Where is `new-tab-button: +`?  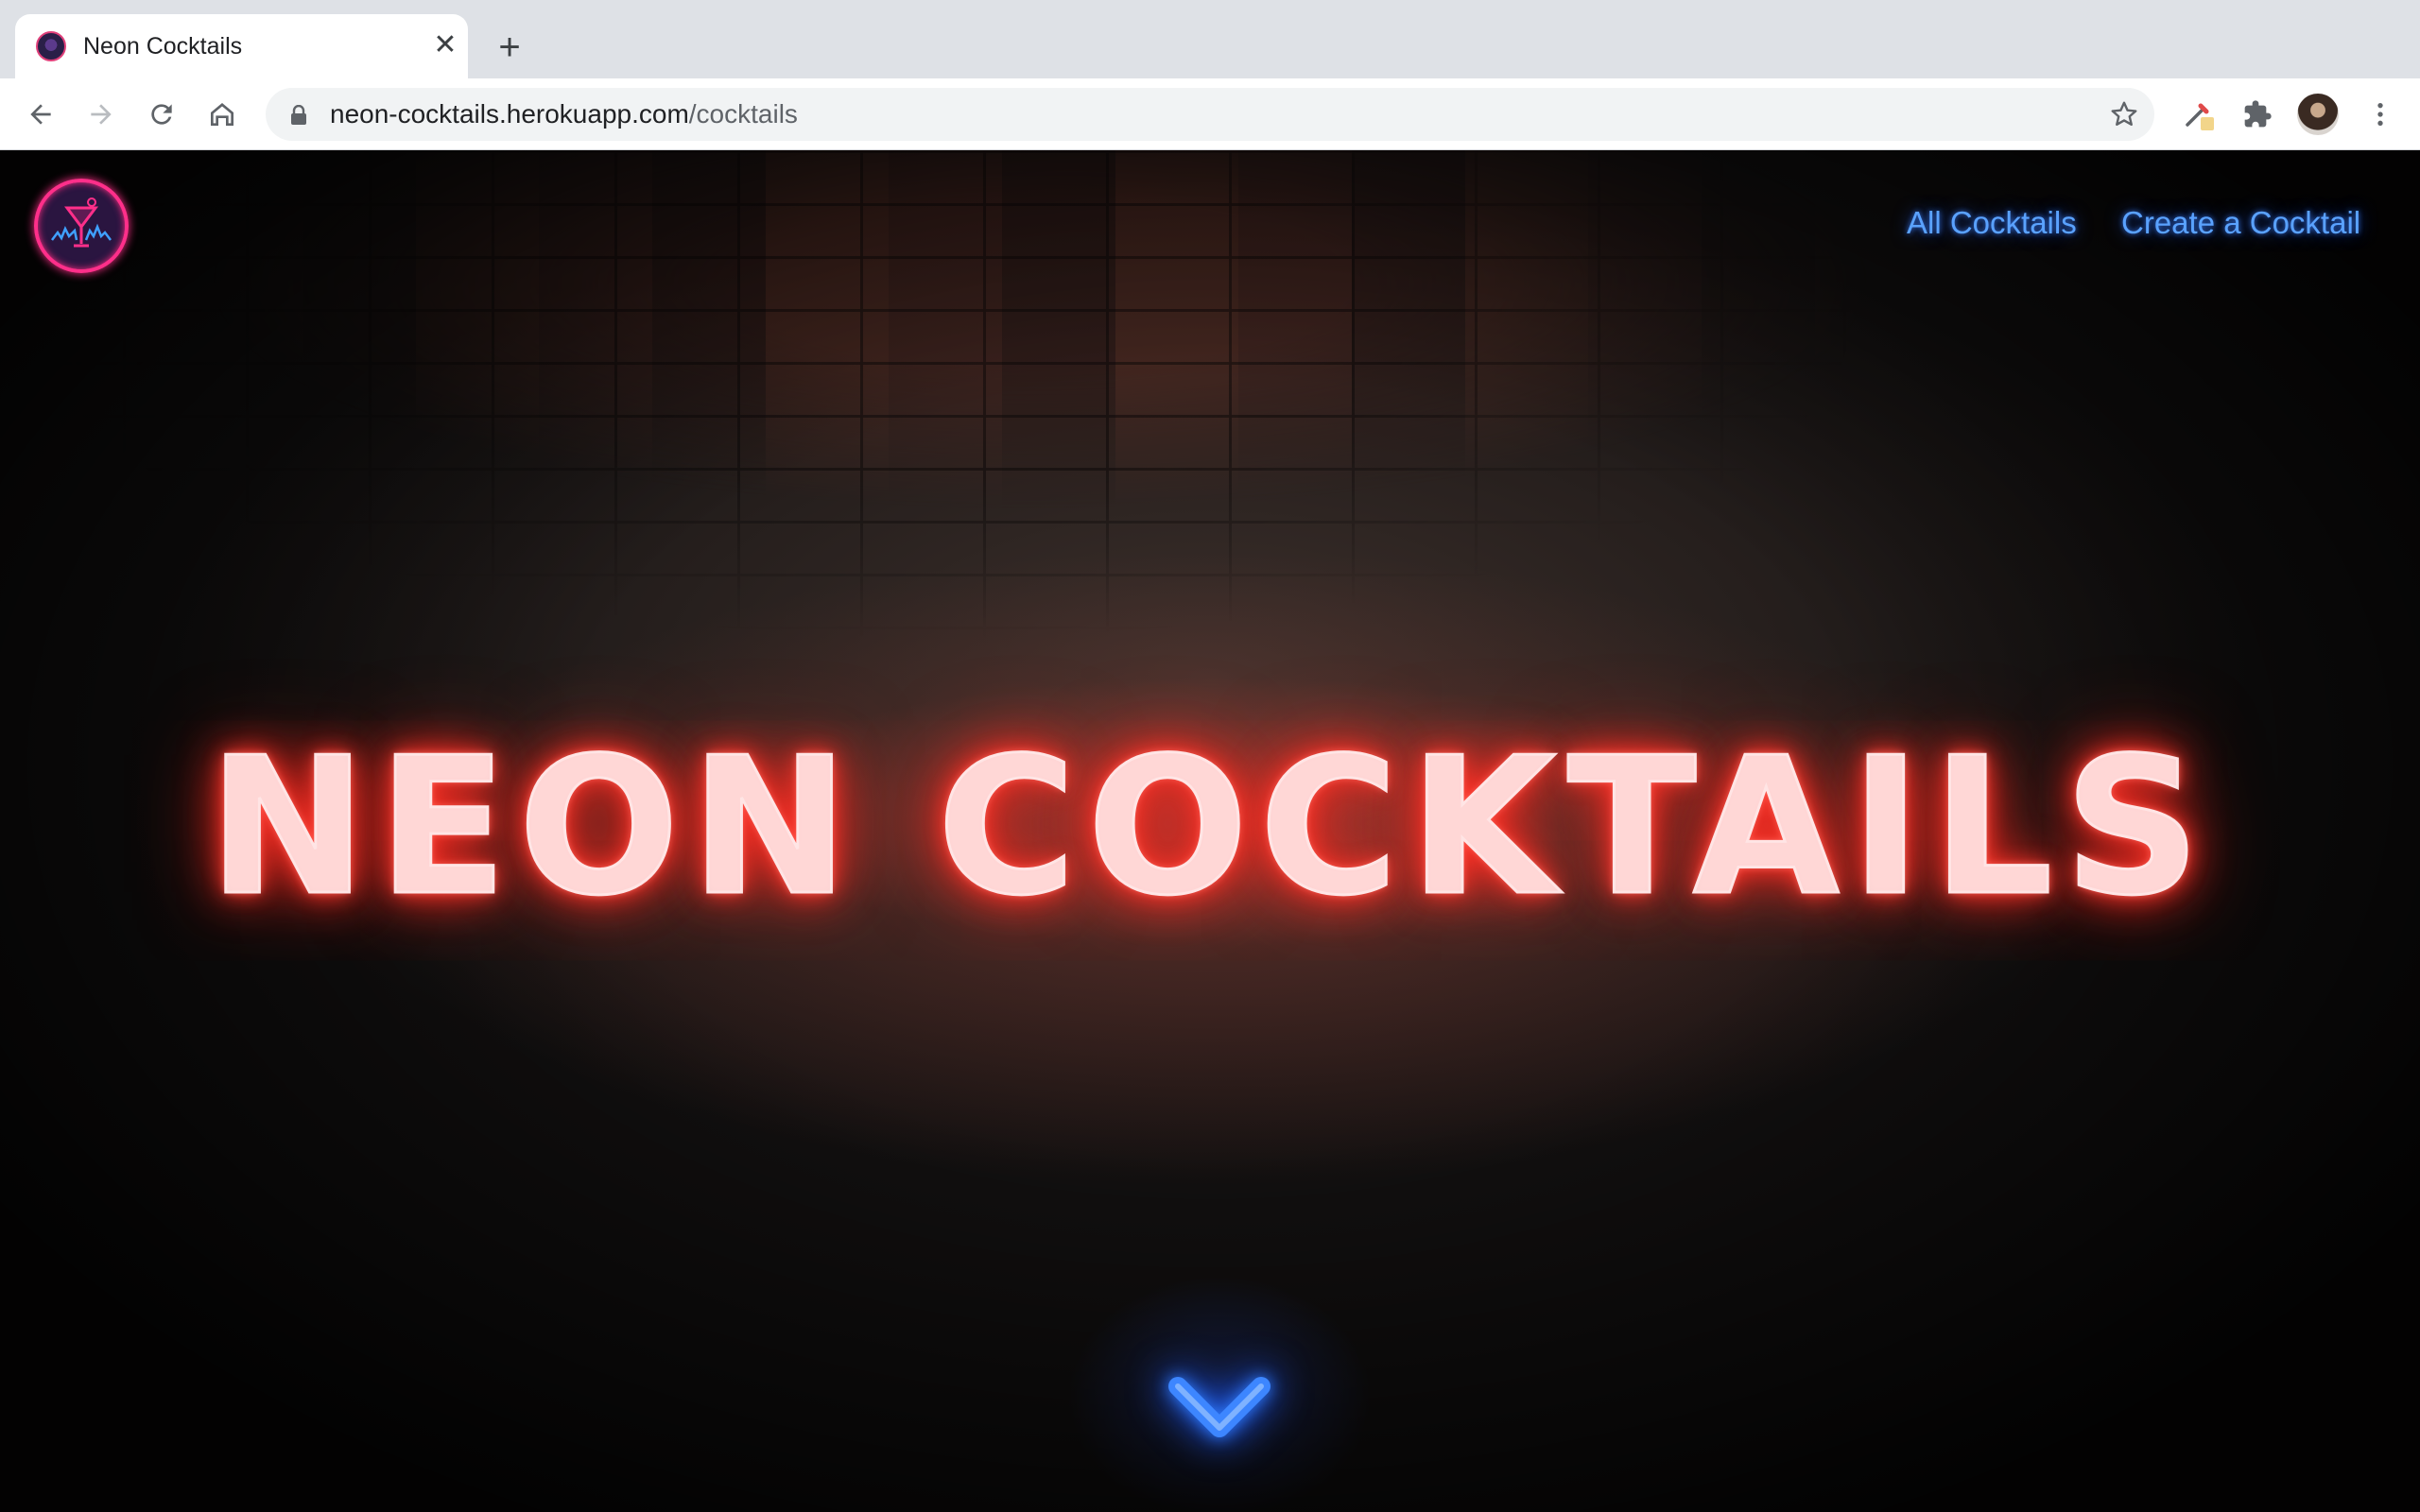 new-tab-button: + is located at coordinates (509, 48).